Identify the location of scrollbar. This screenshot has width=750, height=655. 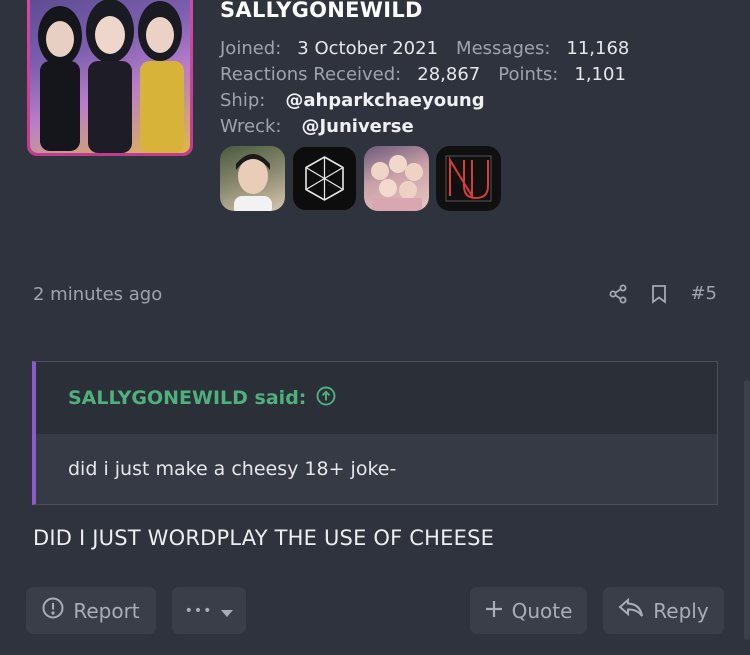
(747, 510).